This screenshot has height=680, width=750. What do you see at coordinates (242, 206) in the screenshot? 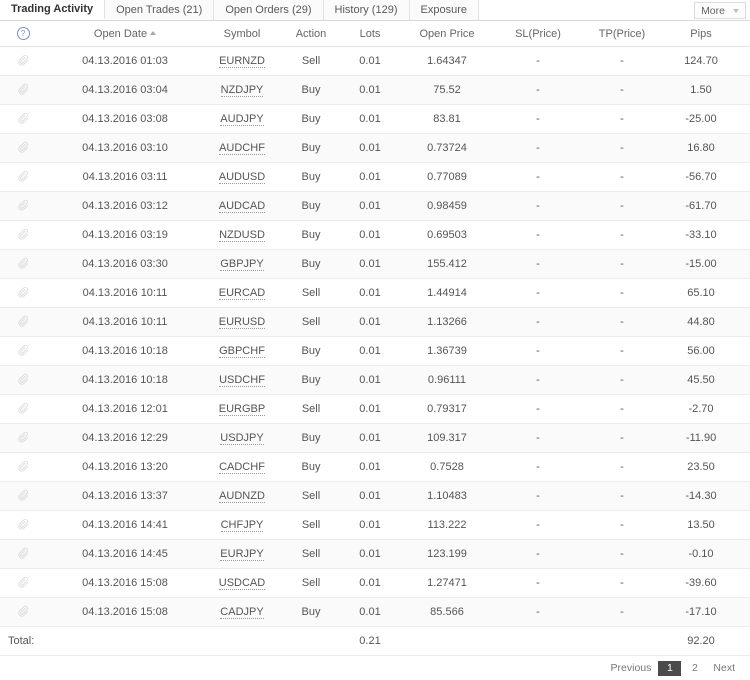
I see `symbol-link: AUDCAD` at bounding box center [242, 206].